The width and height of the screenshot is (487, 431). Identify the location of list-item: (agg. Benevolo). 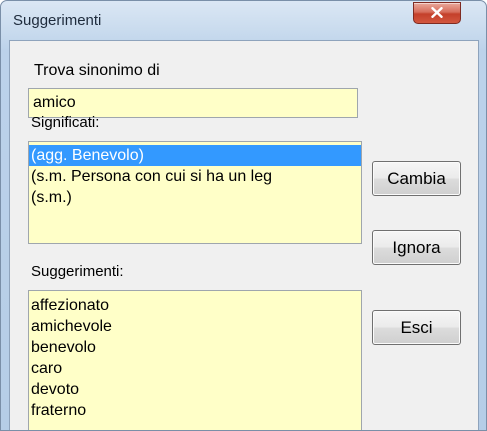
(195, 155).